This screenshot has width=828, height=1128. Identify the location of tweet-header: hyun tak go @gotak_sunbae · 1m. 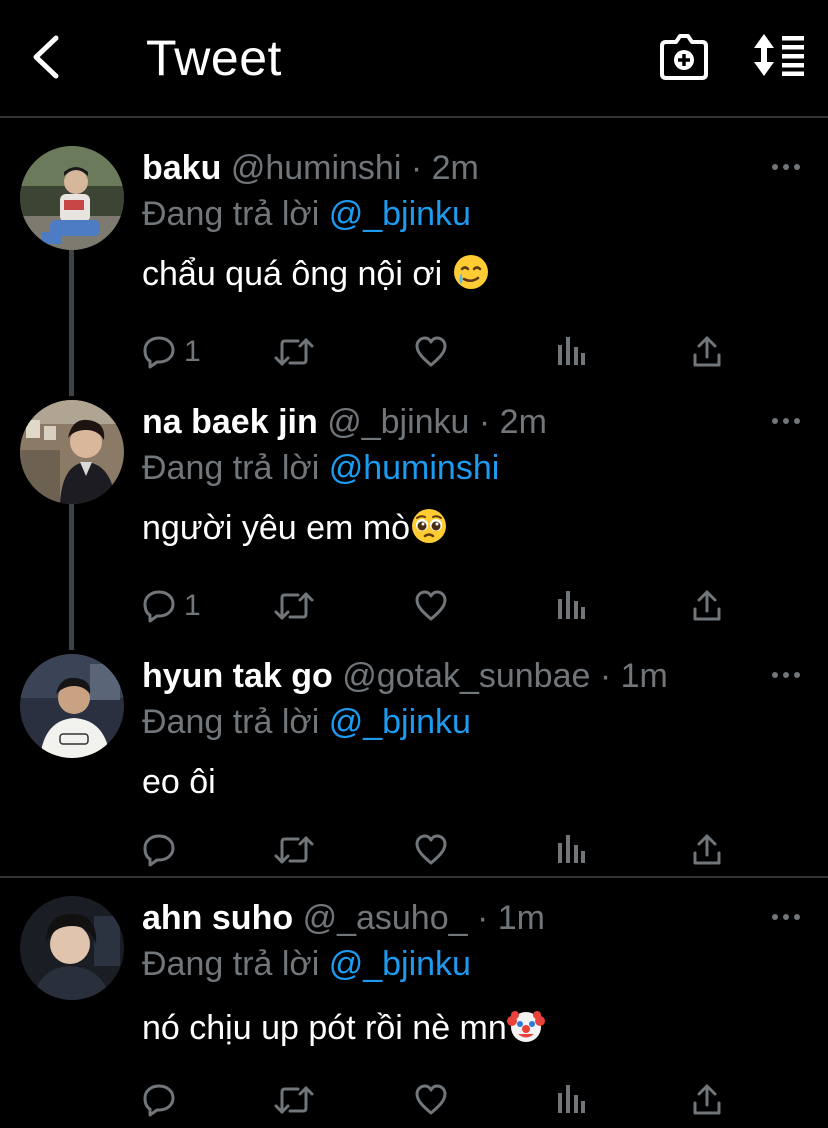
(405, 676).